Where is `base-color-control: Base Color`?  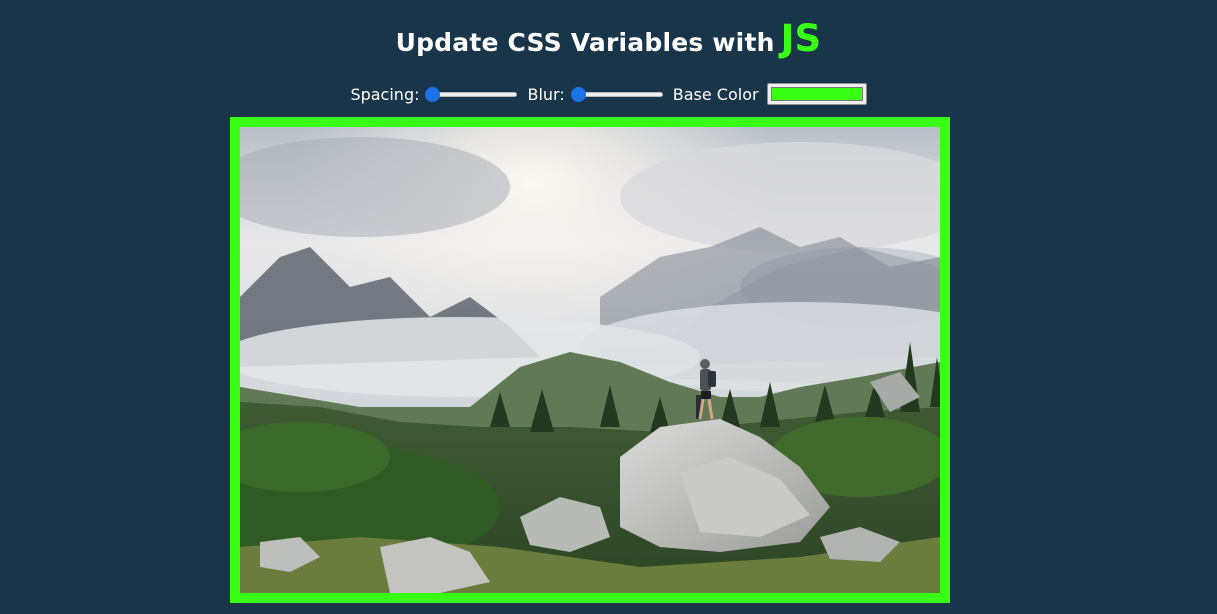 base-color-control: Base Color is located at coordinates (770, 94).